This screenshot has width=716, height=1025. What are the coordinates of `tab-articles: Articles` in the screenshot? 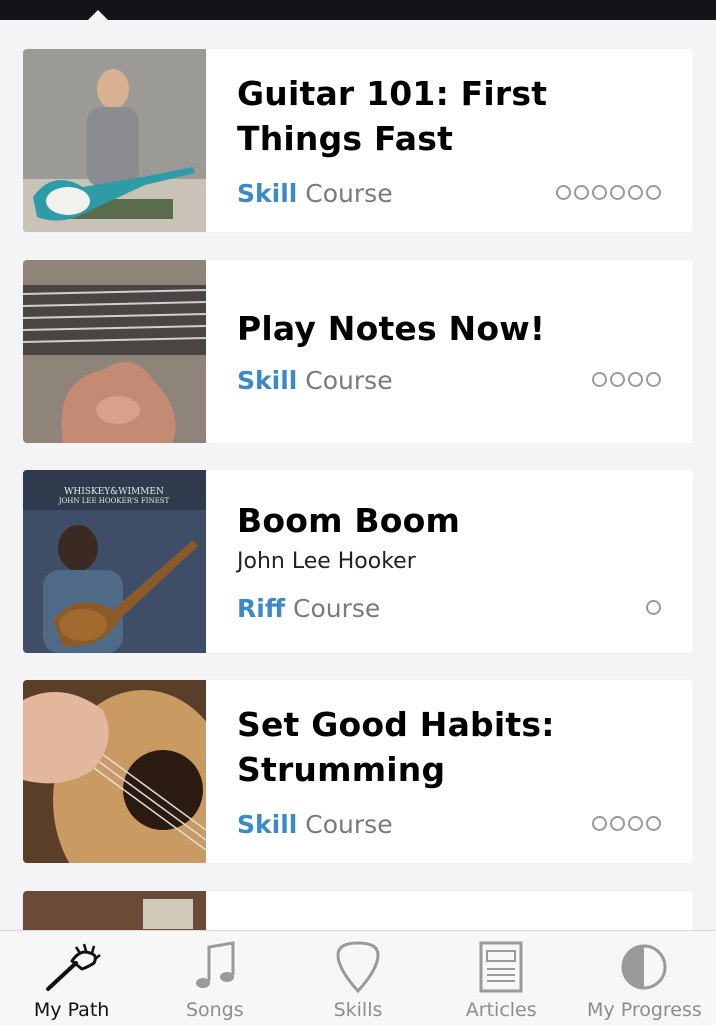 It's located at (501, 978).